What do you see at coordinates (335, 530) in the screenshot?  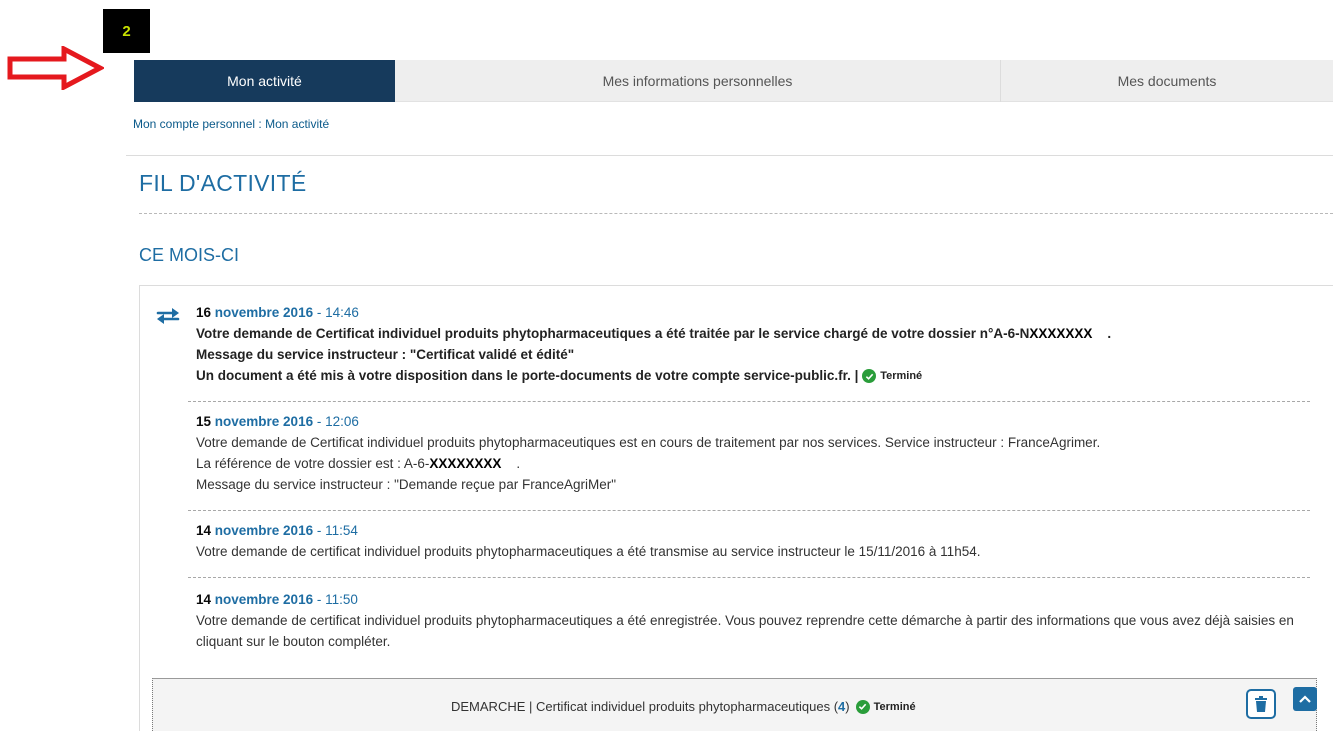 I see `entry-time: - 11:54` at bounding box center [335, 530].